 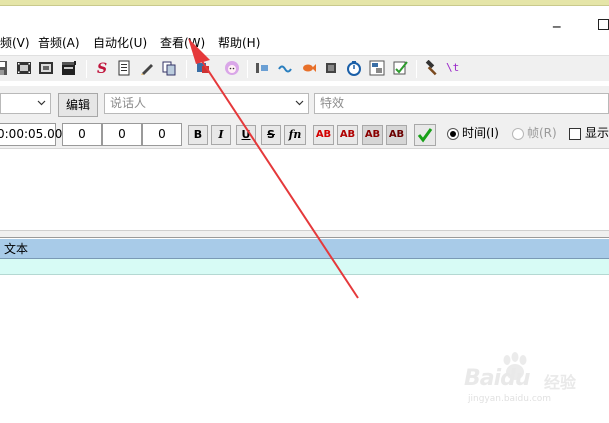 What do you see at coordinates (304, 19) in the screenshot?
I see `title-bar: _` at bounding box center [304, 19].